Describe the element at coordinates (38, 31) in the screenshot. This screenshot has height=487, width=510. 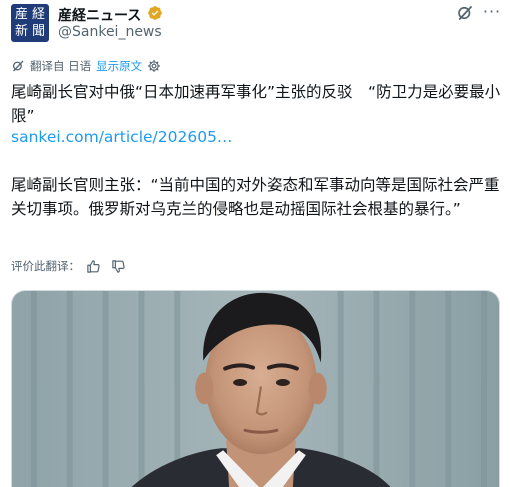
I see `avatar-glyph: 聞` at that location.